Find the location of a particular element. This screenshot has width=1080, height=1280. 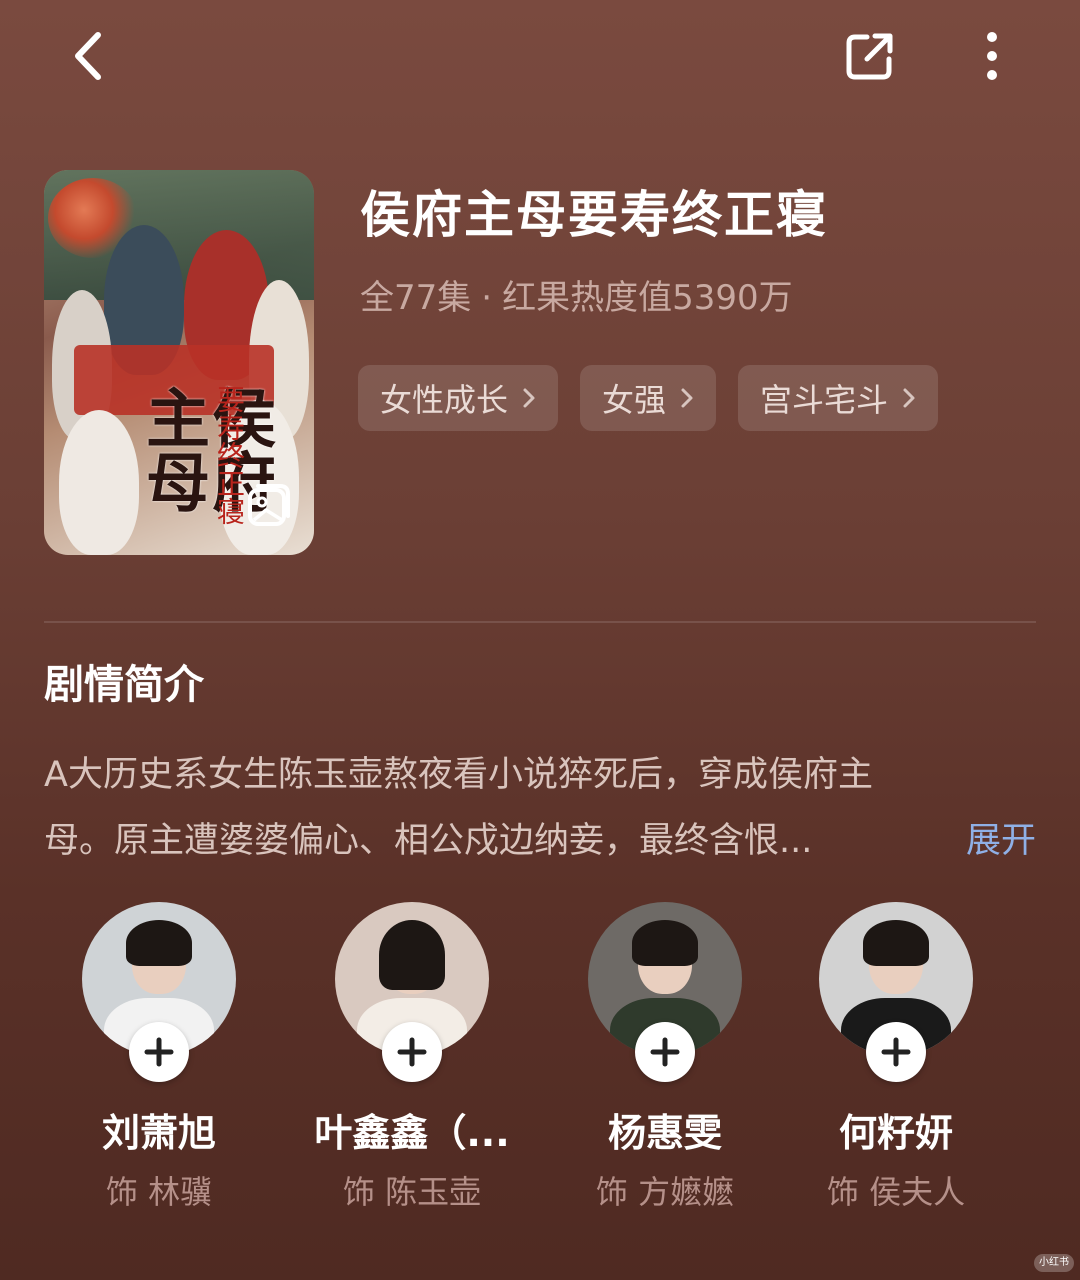

cast-name: 杨惠雯 is located at coordinates (664, 1133).